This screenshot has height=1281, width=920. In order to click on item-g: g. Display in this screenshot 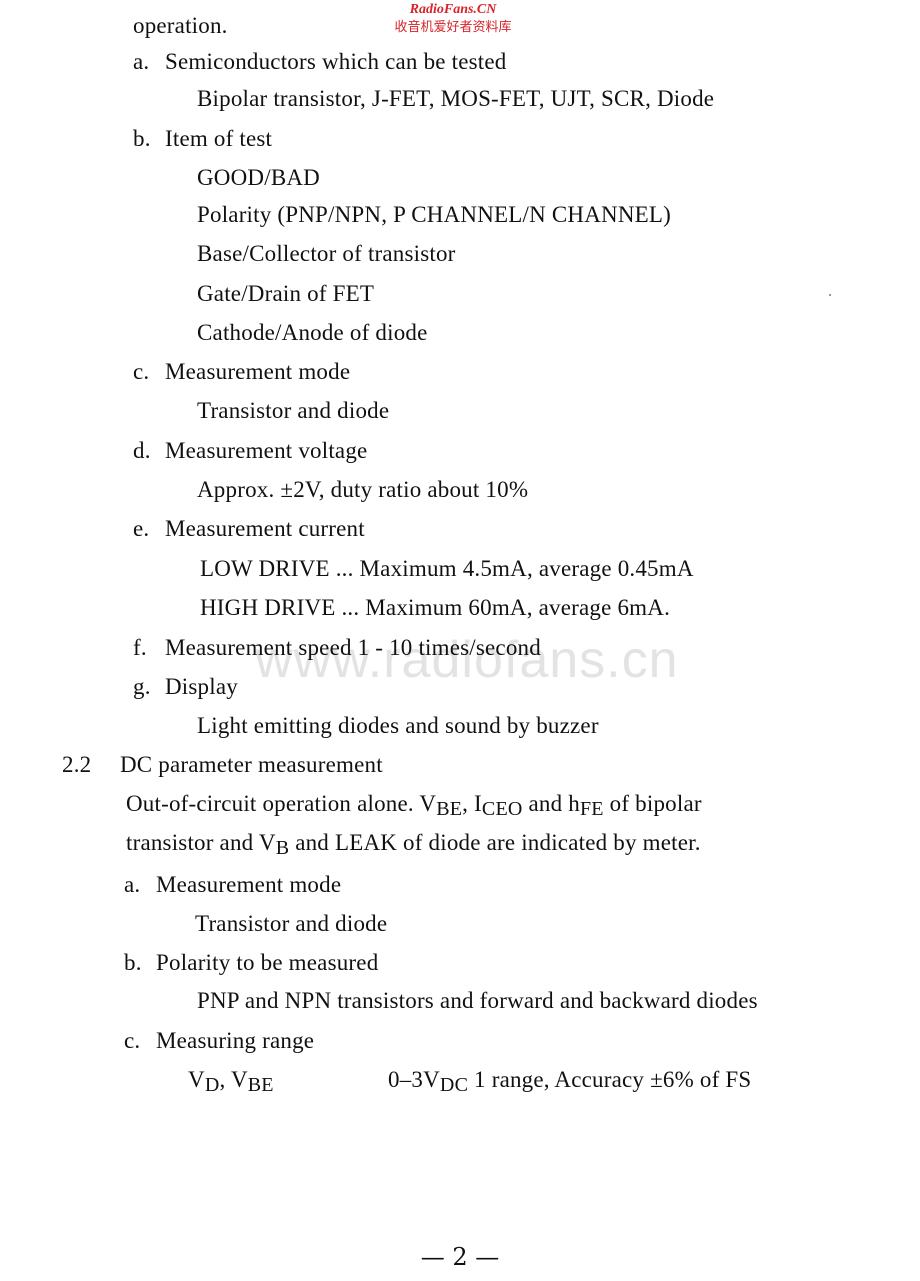, I will do `click(185, 687)`.